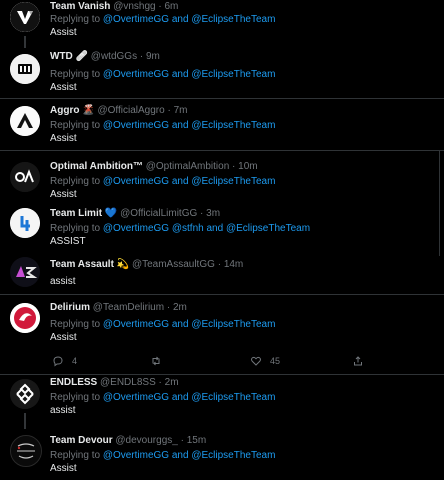 The image size is (444, 480). Describe the element at coordinates (235, 362) in the screenshot. I see `tweet-actions: 4 45` at that location.